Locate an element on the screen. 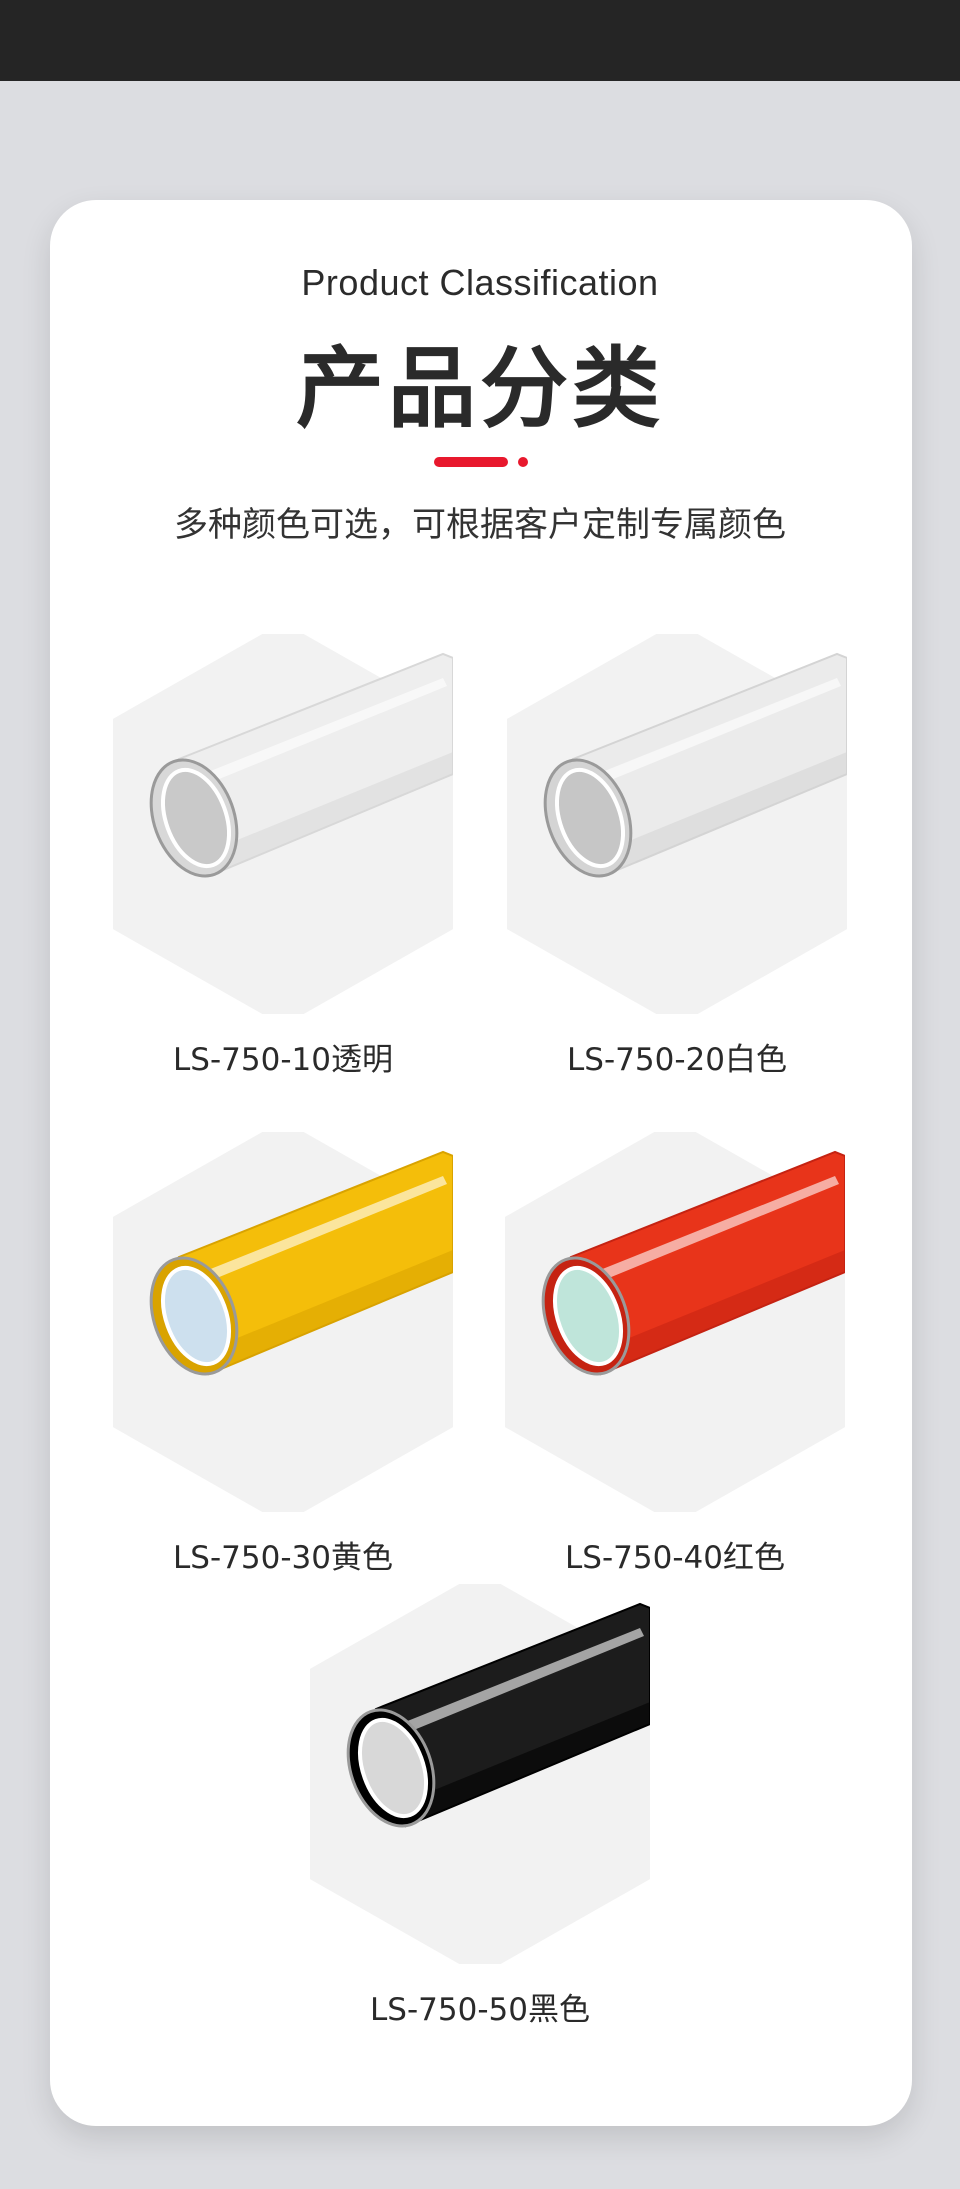 The height and width of the screenshot is (2189, 960). section-subtitle: 多种颜色可选，可根据客户定制专属颜色 is located at coordinates (480, 525).